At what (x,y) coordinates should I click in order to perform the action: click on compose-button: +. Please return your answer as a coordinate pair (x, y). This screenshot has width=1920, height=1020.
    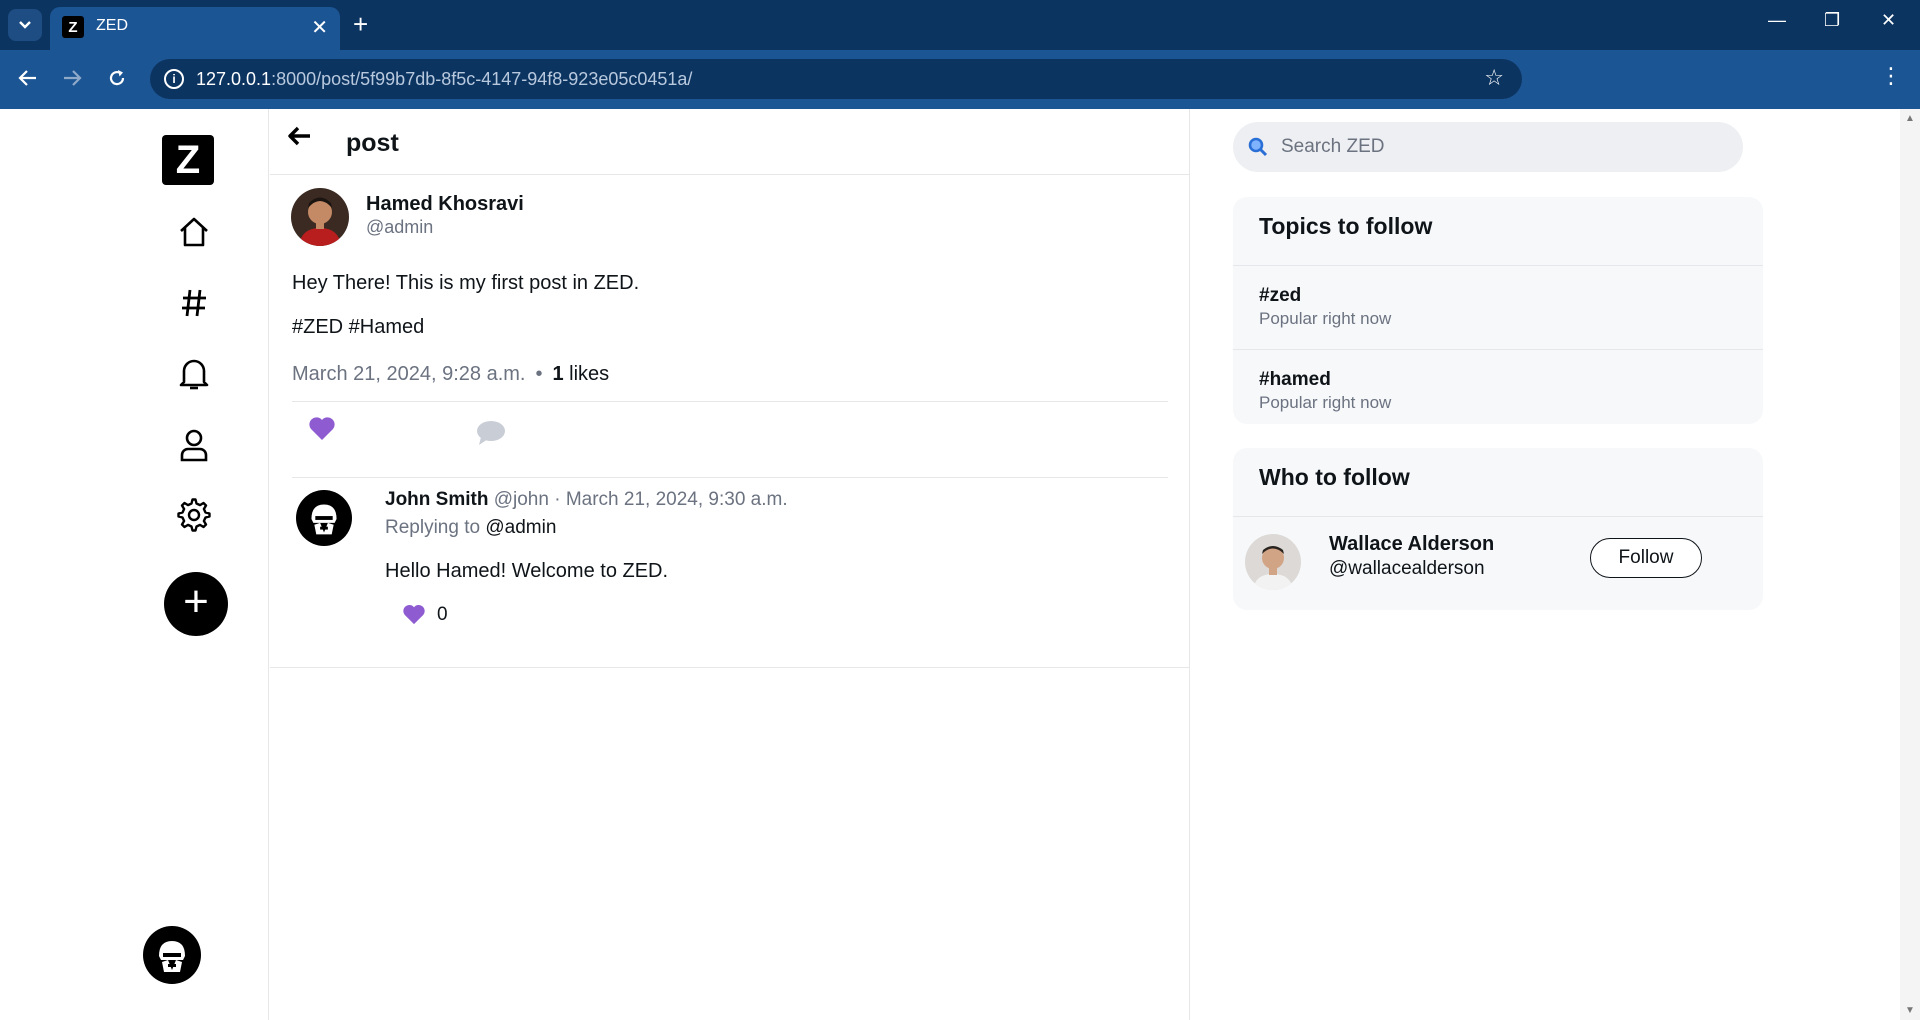
    Looking at the image, I should click on (196, 604).